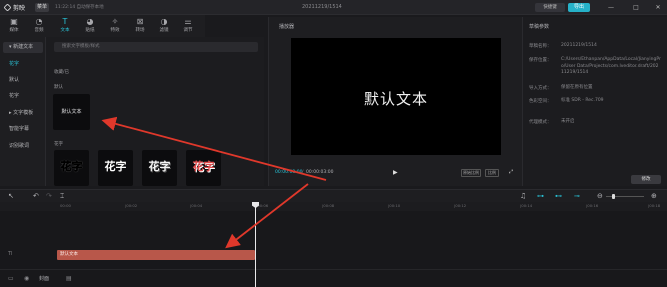  What do you see at coordinates (71, 112) in the screenshot?
I see `default-text-card: 默认文本` at bounding box center [71, 112].